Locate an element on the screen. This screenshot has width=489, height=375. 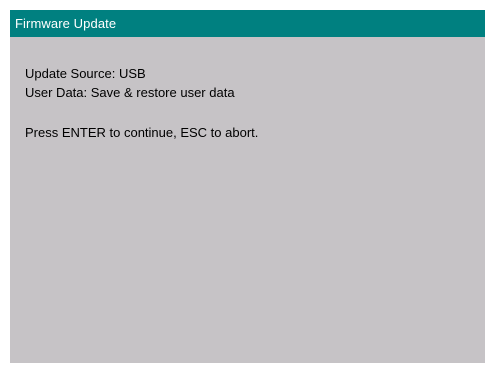
window-title: Firmware Update is located at coordinates (66, 23).